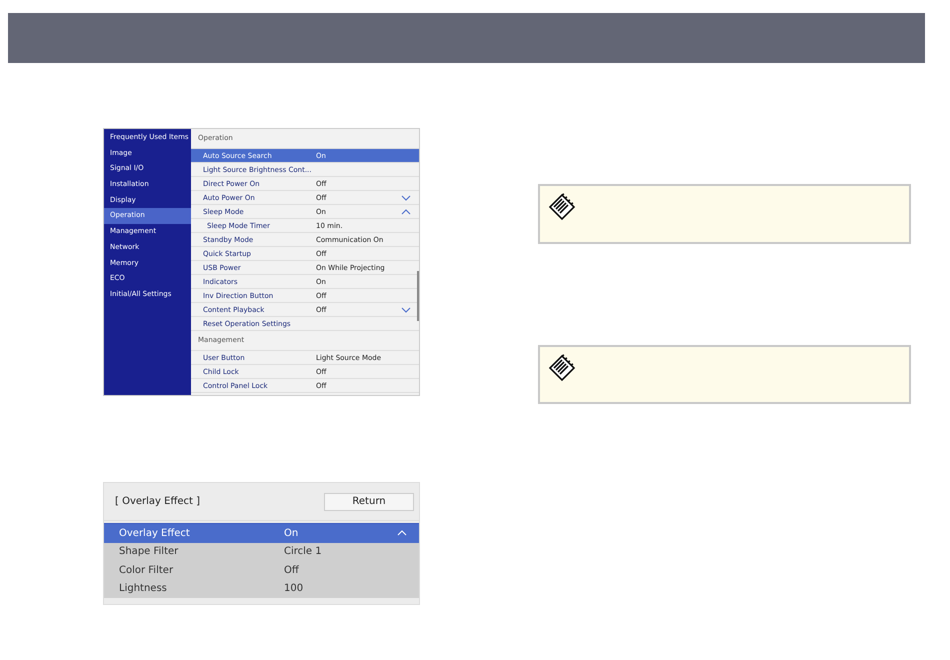 The width and height of the screenshot is (950, 660). I want to click on scrollbar-thumb, so click(418, 296).